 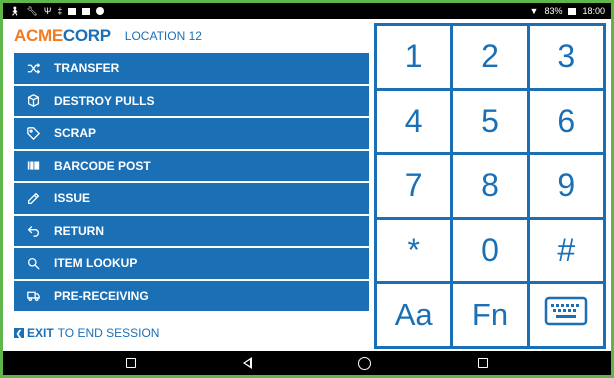 What do you see at coordinates (593, 11) in the screenshot?
I see `clock-time: 18:00` at bounding box center [593, 11].